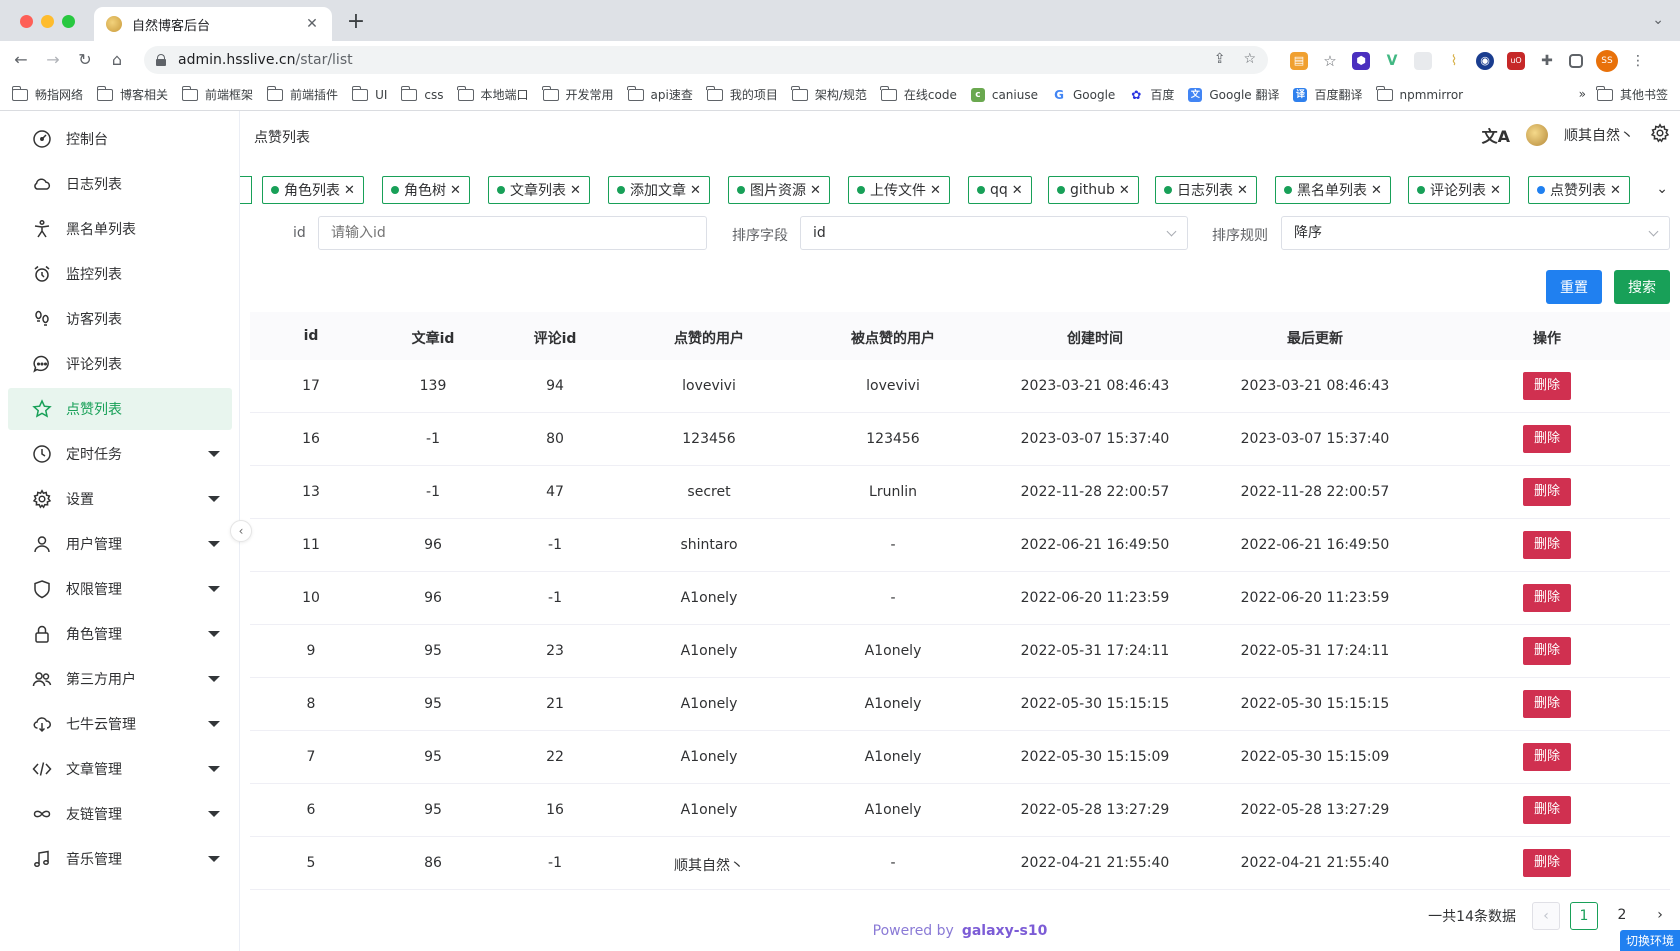  I want to click on sidebar-item-scheduled-tasks: 定时任务, so click(120, 454).